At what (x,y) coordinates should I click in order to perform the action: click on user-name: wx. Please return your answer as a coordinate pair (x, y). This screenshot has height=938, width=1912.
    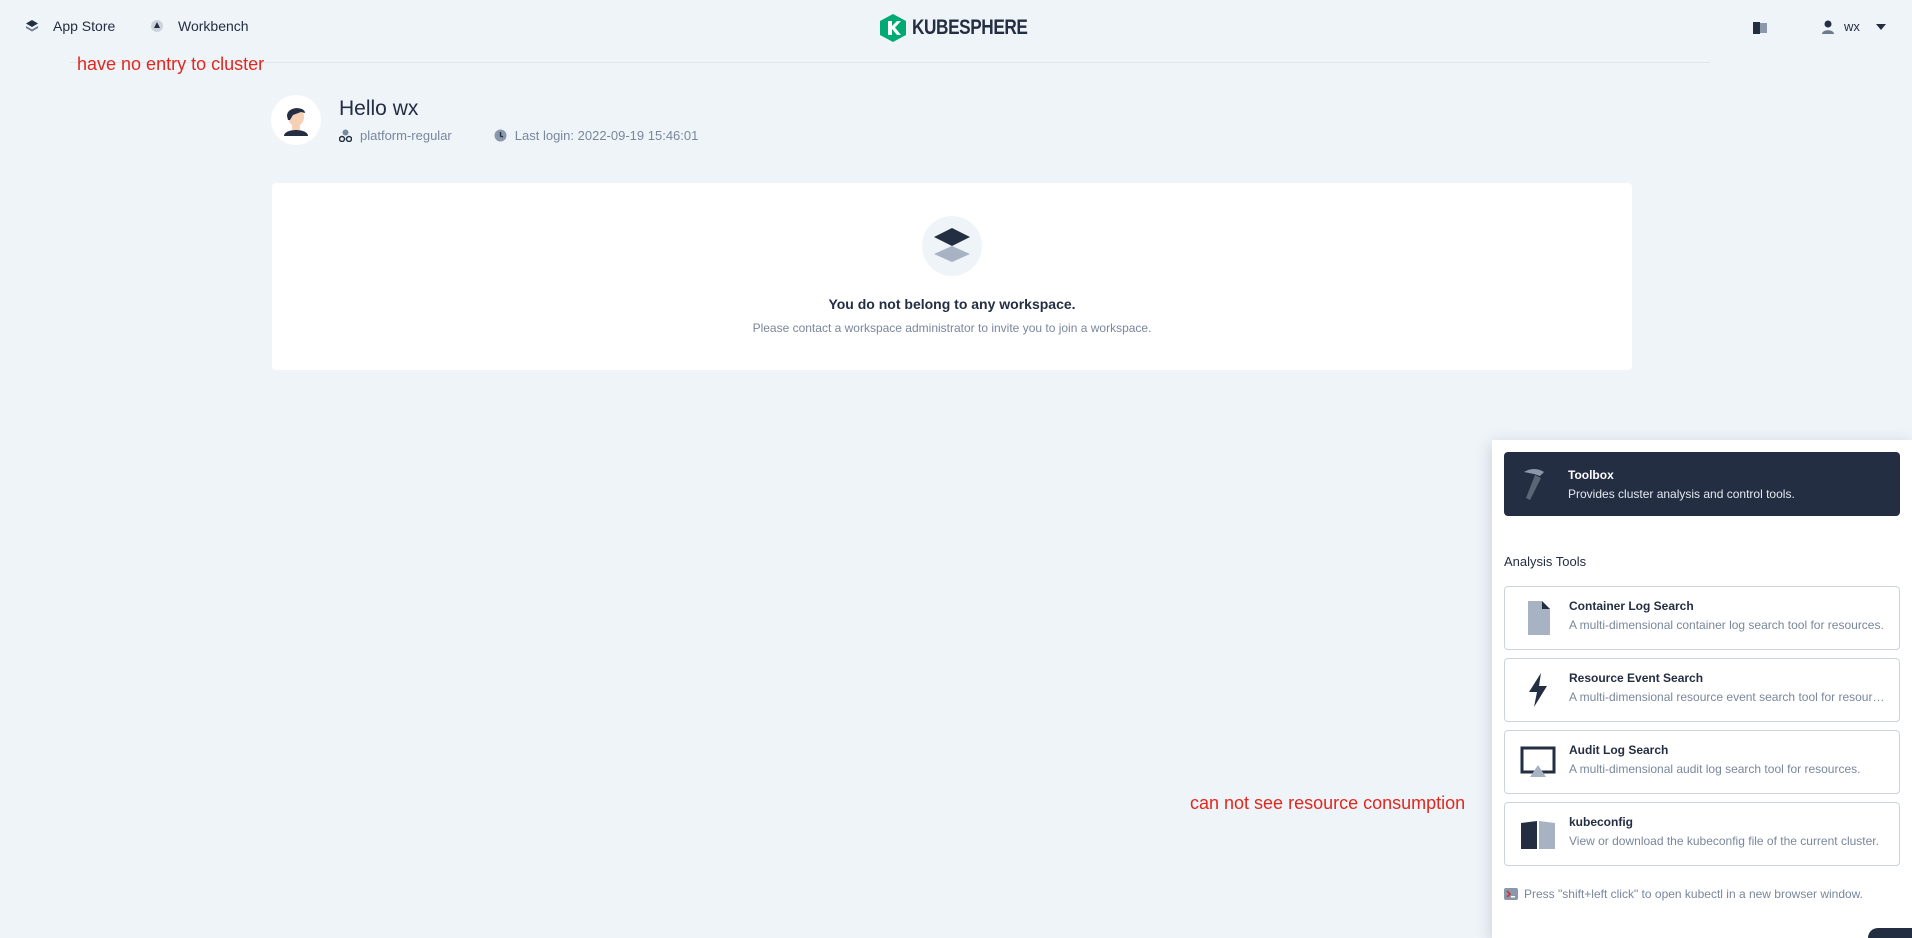
    Looking at the image, I should click on (1852, 26).